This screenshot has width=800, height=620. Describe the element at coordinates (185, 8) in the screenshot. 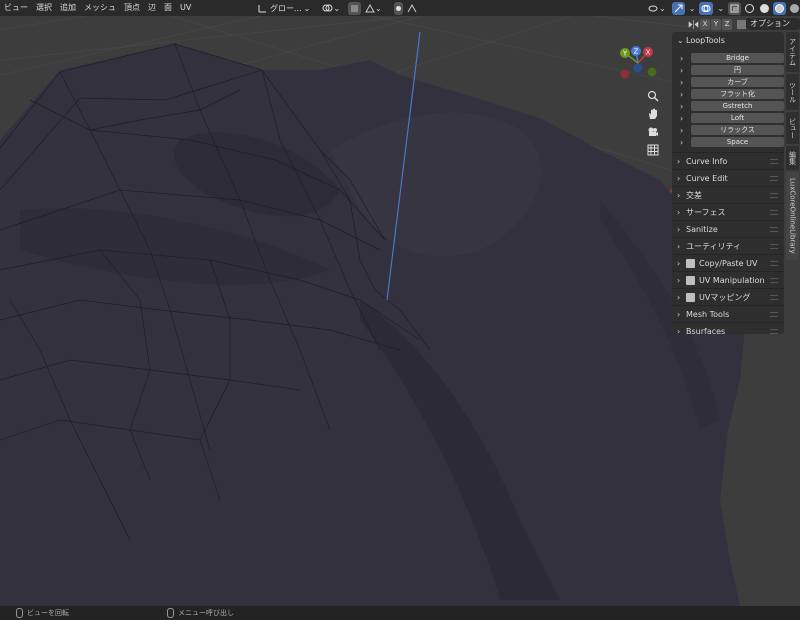

I see `menu-uv: UV` at that location.